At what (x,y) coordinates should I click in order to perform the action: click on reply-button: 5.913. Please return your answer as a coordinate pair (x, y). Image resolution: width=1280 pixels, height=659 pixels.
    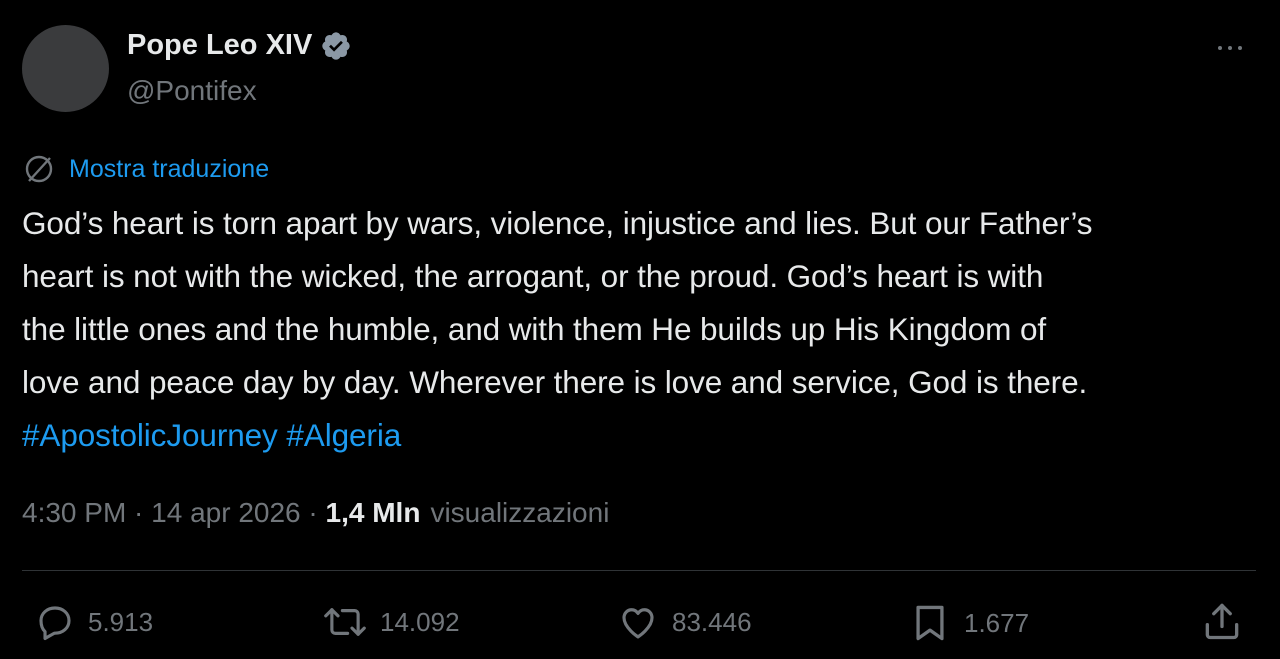
    Looking at the image, I should click on (93, 622).